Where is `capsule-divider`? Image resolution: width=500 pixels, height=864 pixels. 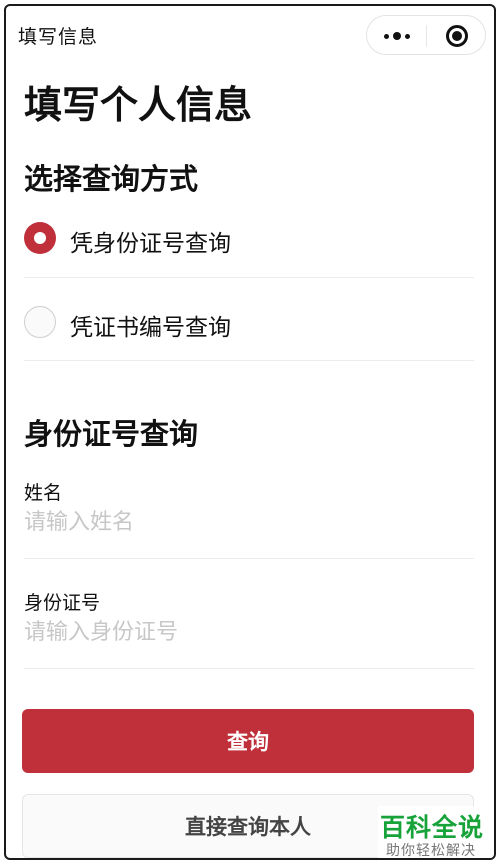 capsule-divider is located at coordinates (426, 36).